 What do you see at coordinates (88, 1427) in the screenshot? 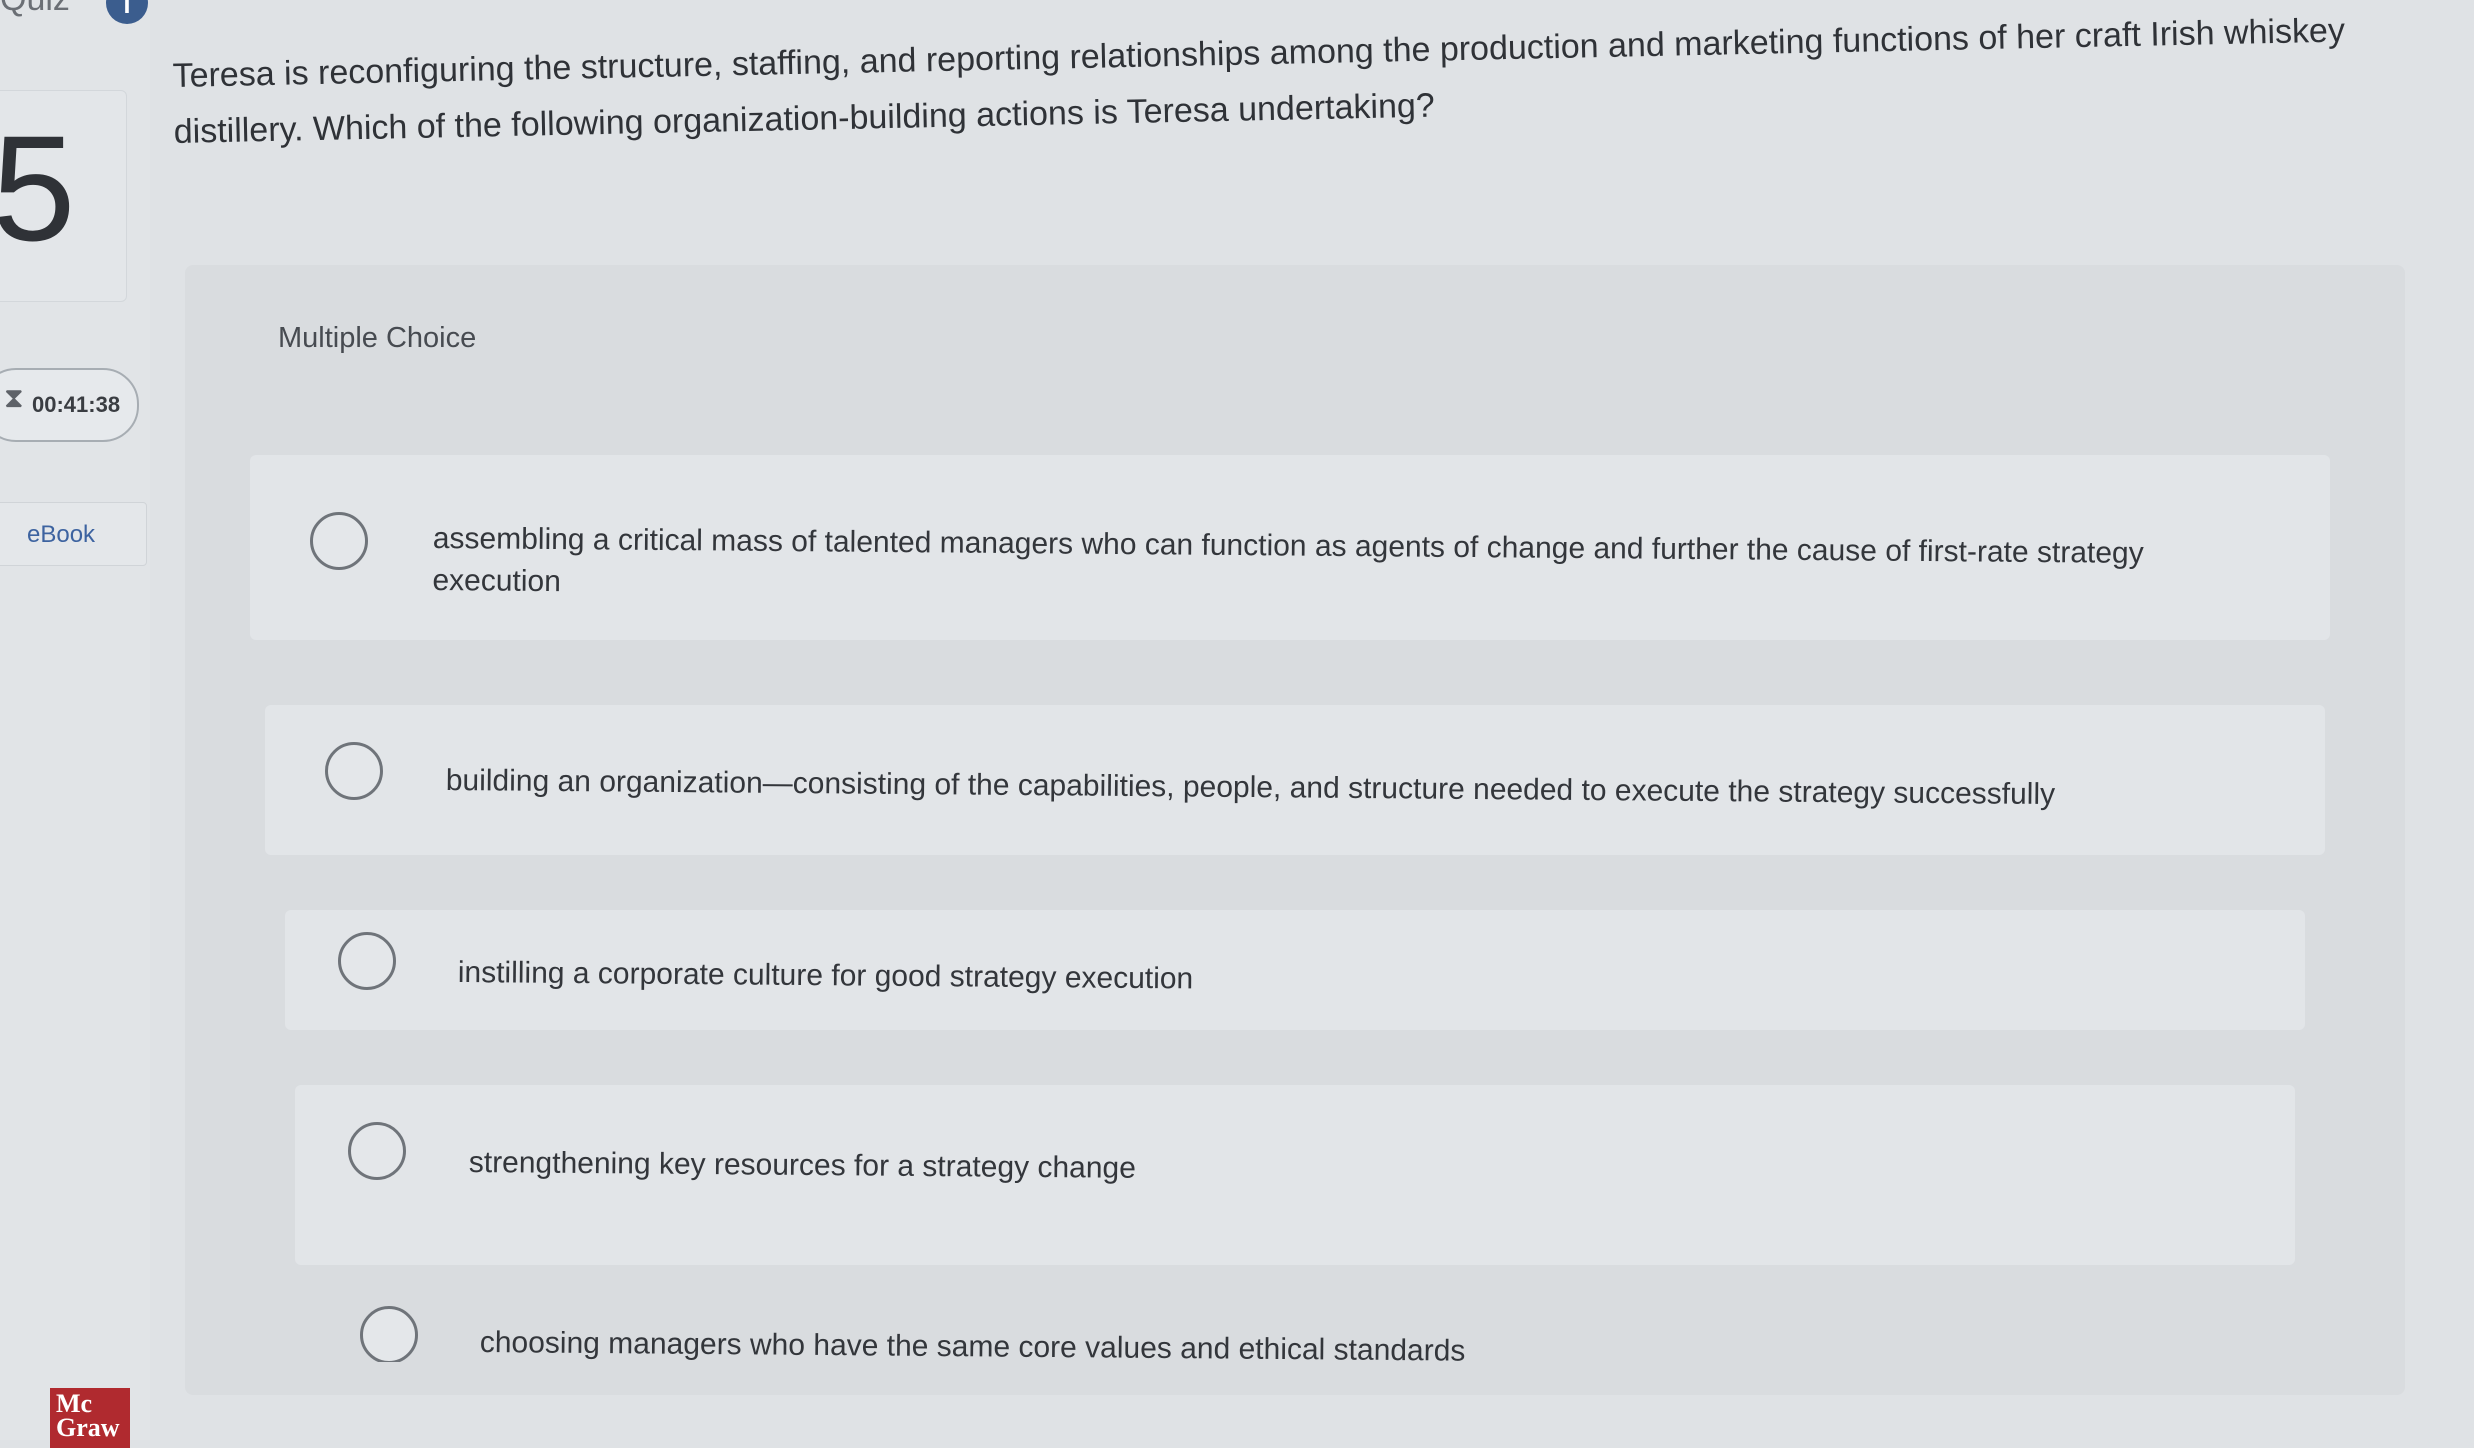
I see `logo-line-2: Graw` at bounding box center [88, 1427].